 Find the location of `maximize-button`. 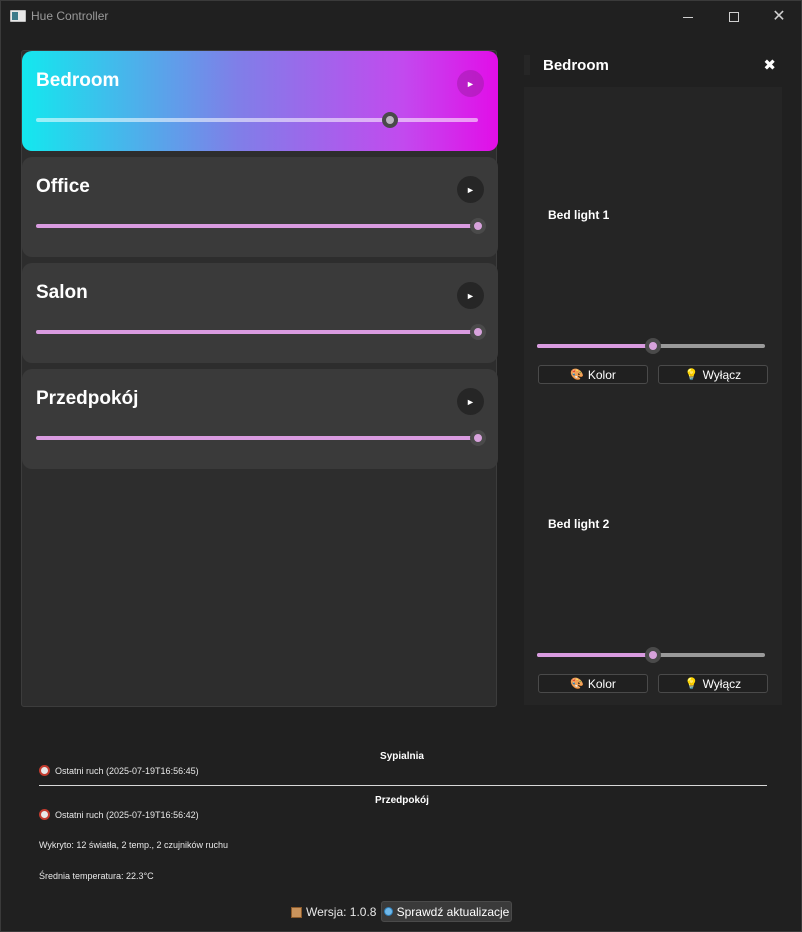

maximize-button is located at coordinates (734, 17).